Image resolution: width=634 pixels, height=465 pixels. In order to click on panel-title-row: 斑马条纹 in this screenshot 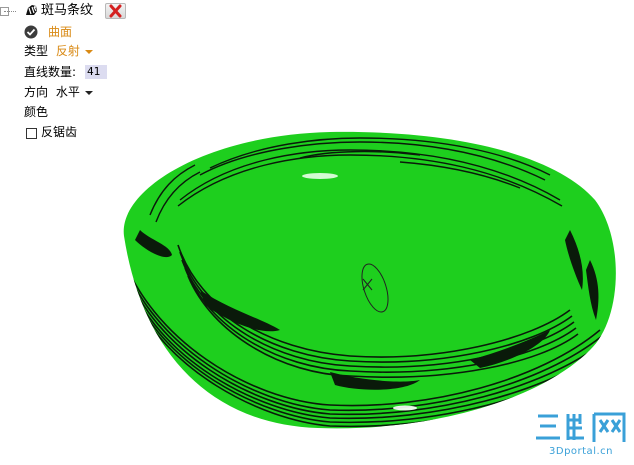, I will do `click(70, 9)`.